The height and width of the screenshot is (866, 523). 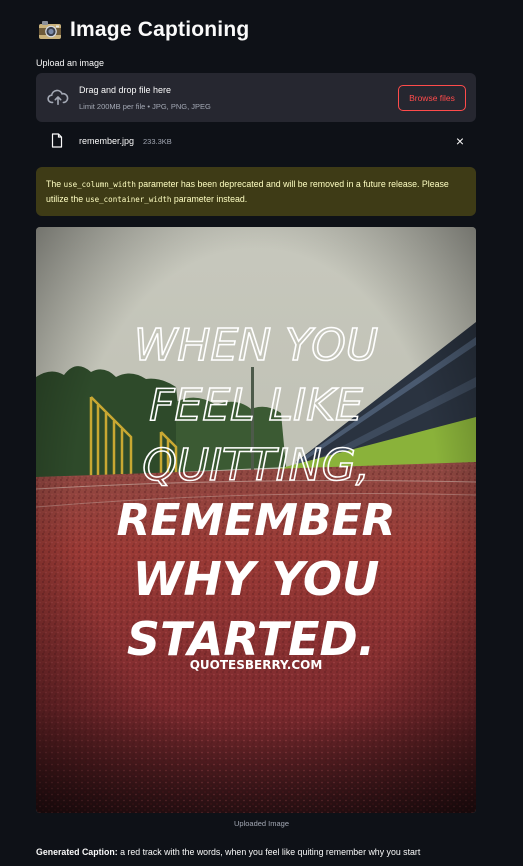 What do you see at coordinates (70, 63) in the screenshot?
I see `upload-label: Upload an image` at bounding box center [70, 63].